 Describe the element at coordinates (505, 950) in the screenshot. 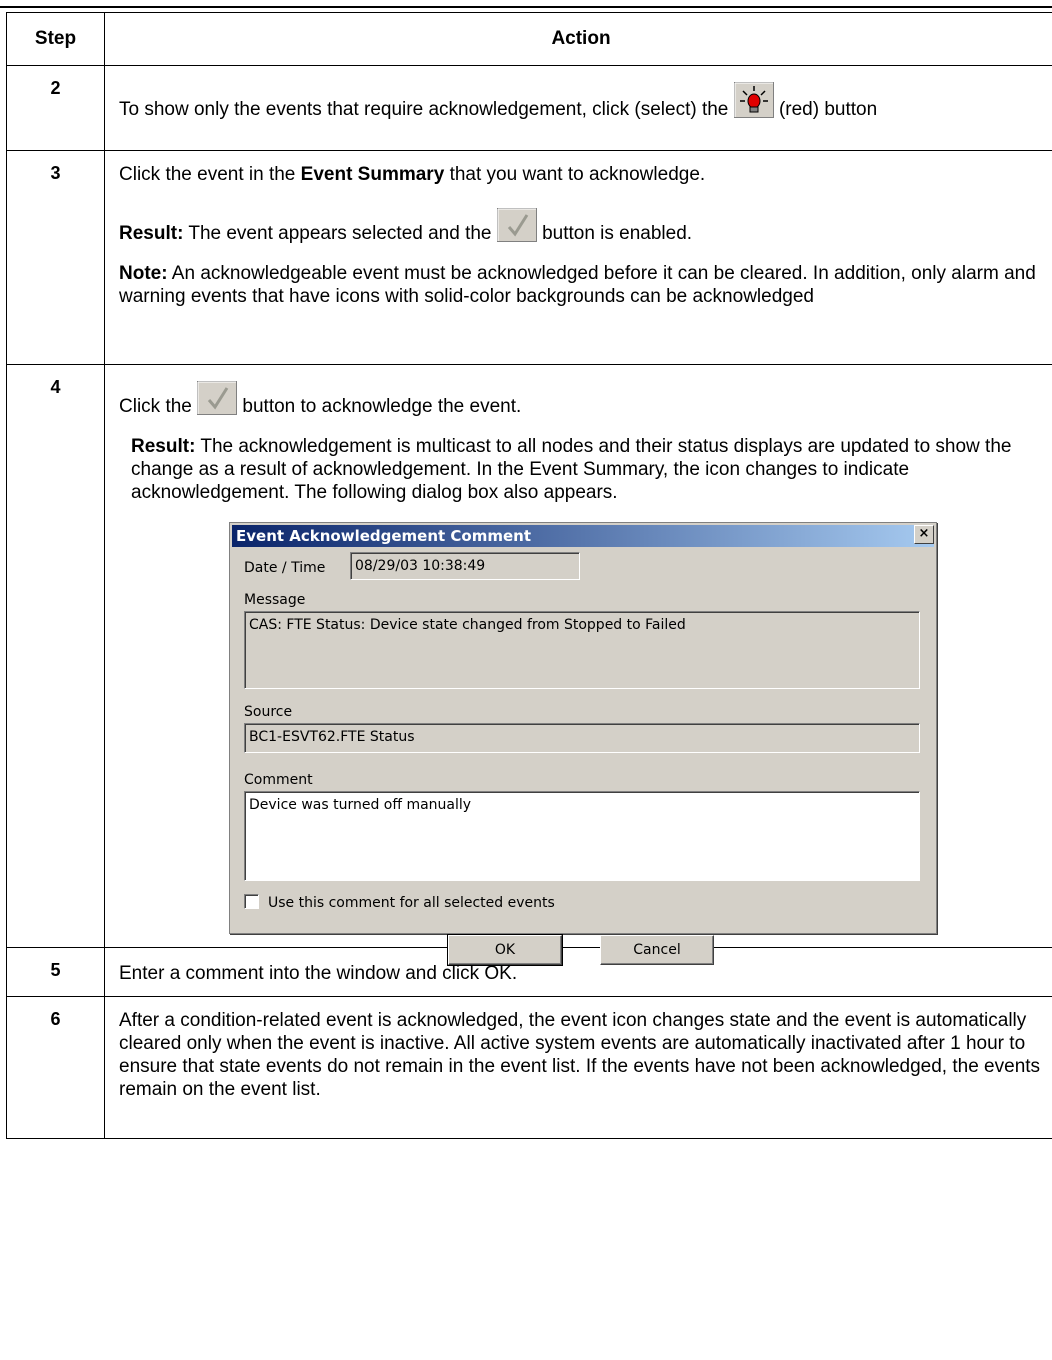

I see `ok-button: OK` at that location.